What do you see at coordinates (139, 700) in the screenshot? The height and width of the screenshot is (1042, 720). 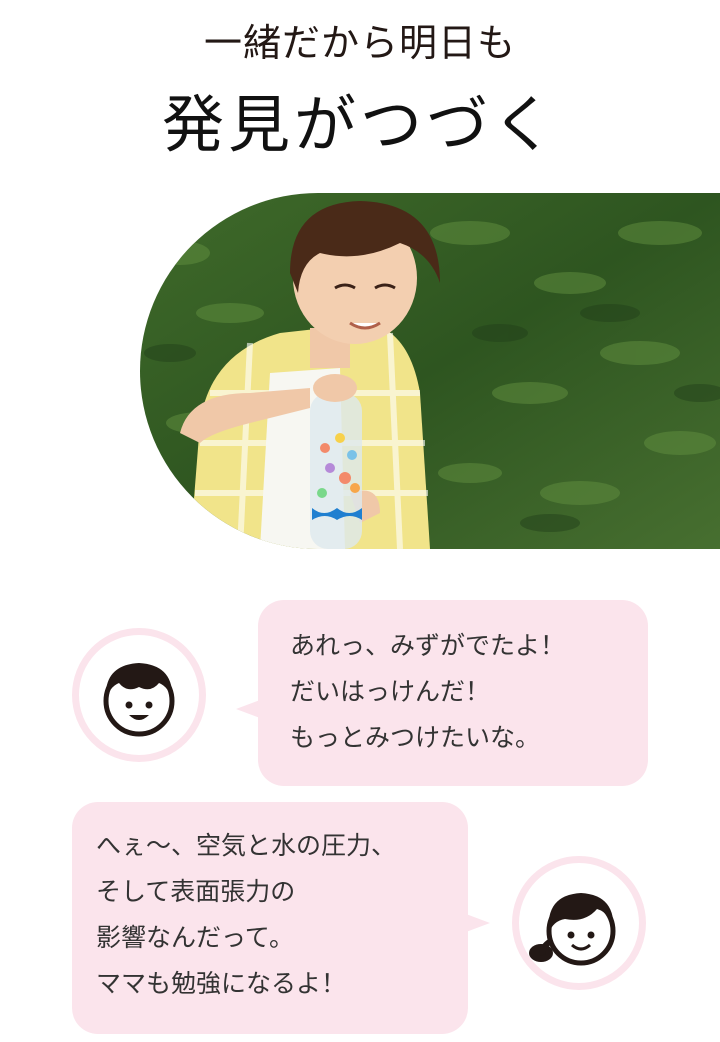 I see `boy-face-icon` at bounding box center [139, 700].